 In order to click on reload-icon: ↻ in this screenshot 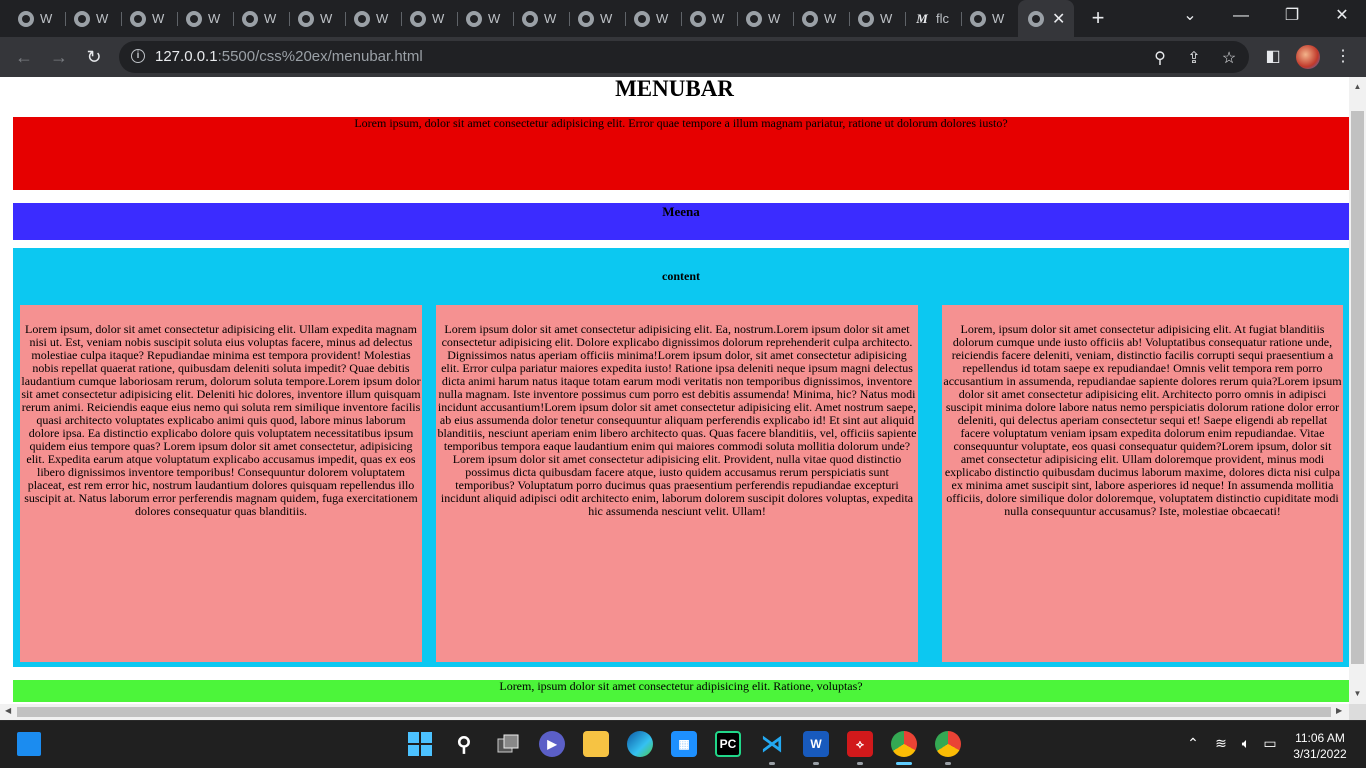, I will do `click(94, 57)`.